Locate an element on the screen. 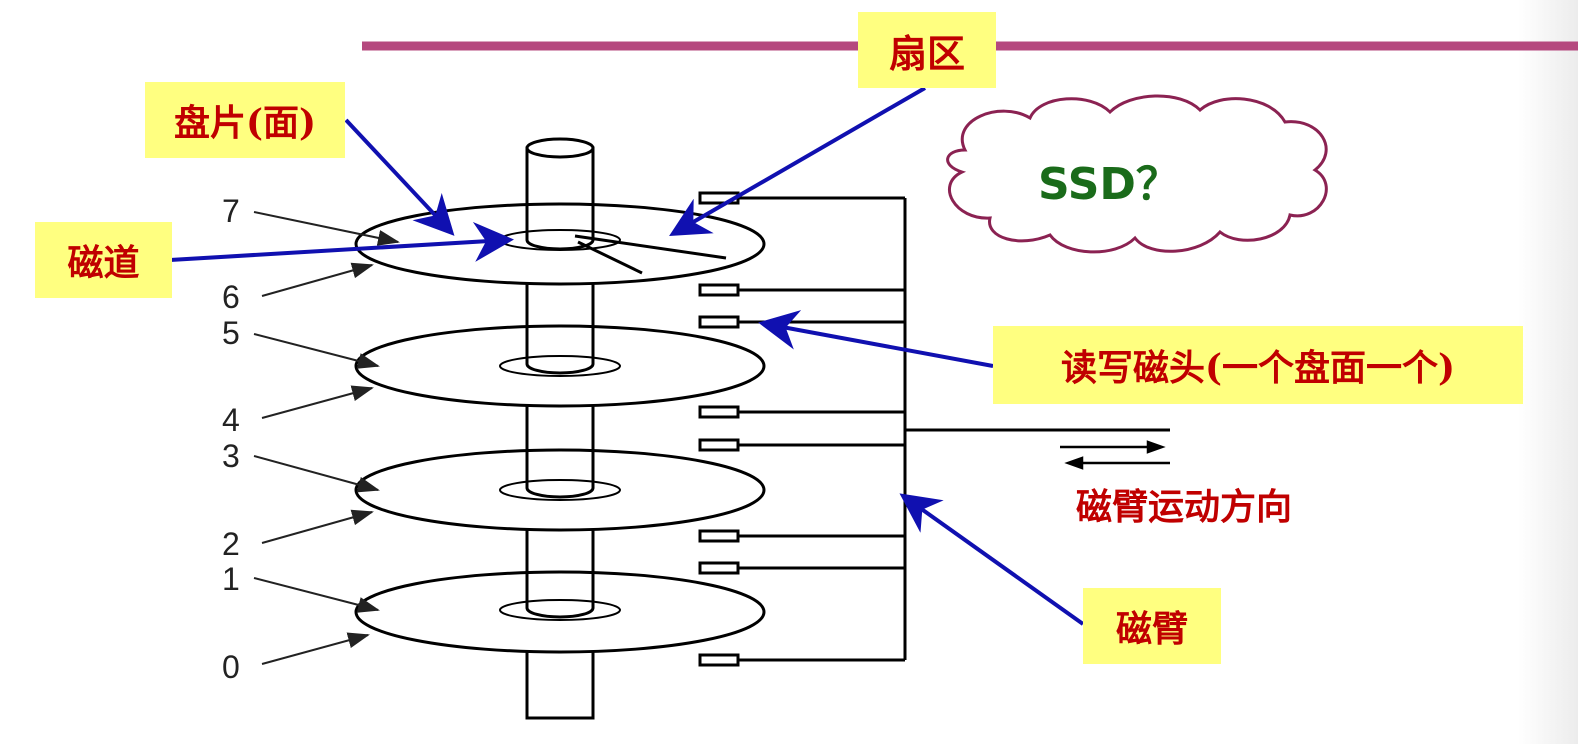 The image size is (1578, 744). arm-label: 磁臂 is located at coordinates (1152, 626).